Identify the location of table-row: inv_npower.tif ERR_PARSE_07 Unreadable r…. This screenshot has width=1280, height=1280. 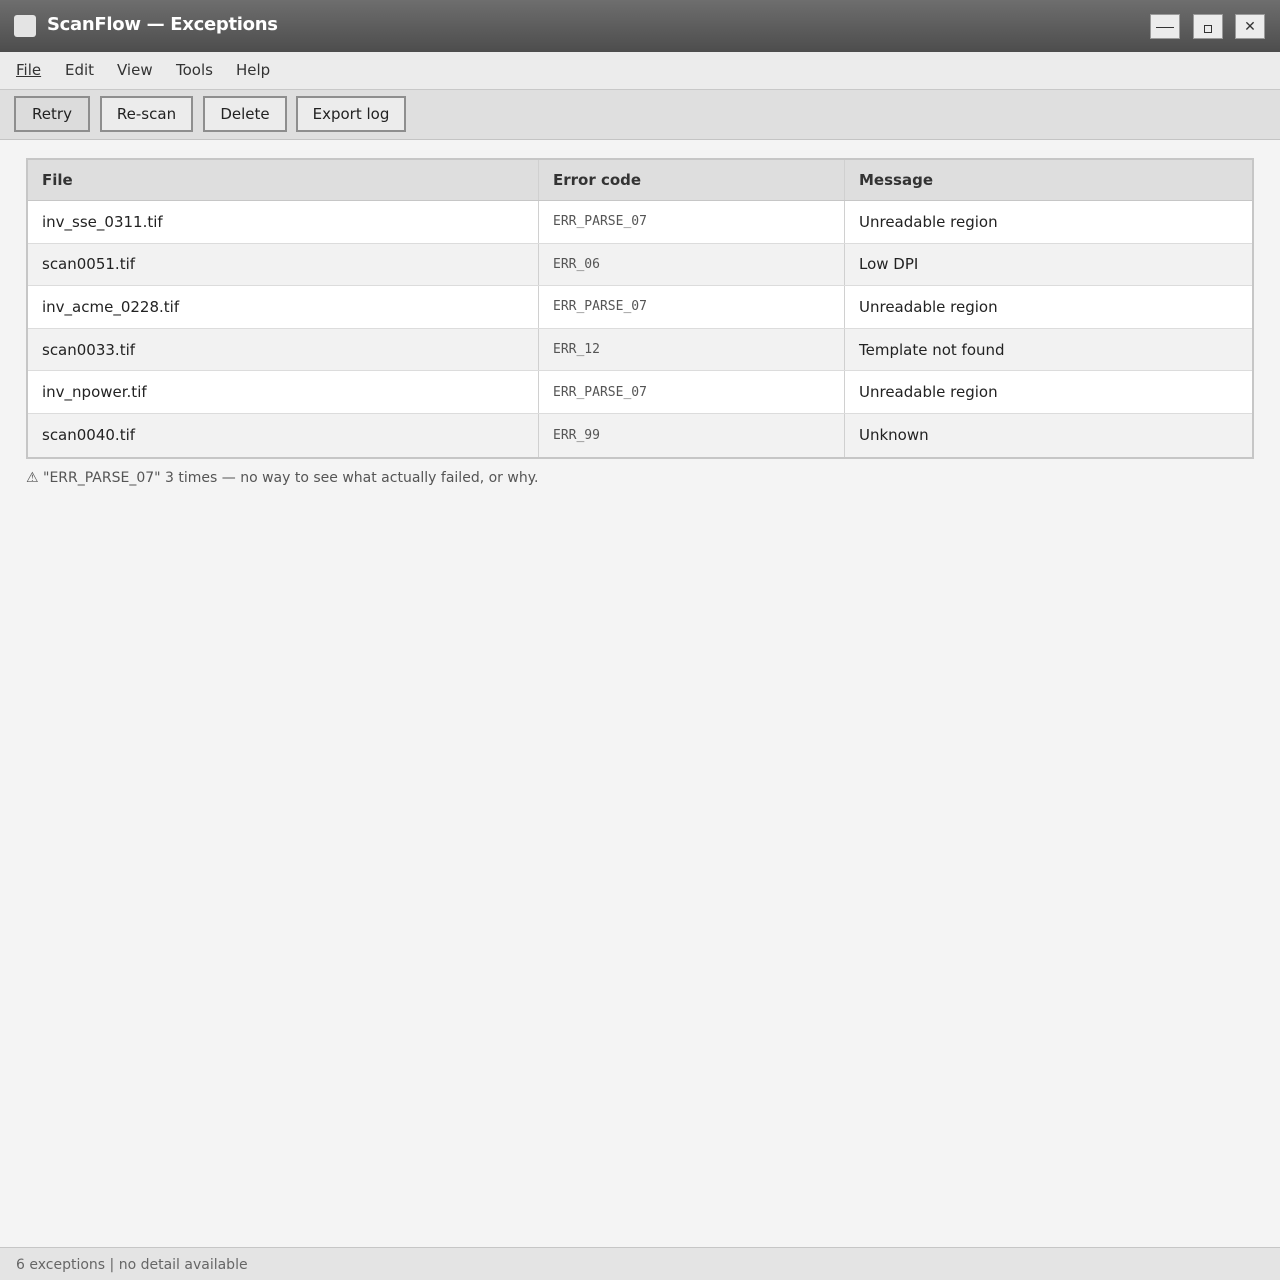
(640, 392).